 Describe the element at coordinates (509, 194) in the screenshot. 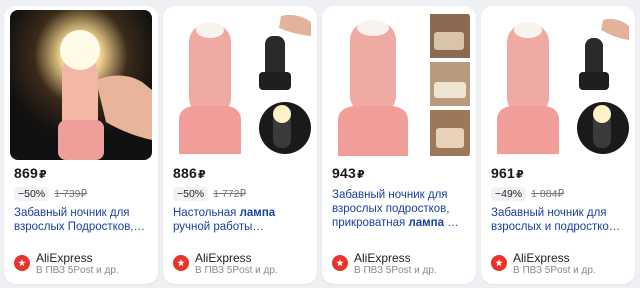

I see `discount-badge: −49%` at that location.